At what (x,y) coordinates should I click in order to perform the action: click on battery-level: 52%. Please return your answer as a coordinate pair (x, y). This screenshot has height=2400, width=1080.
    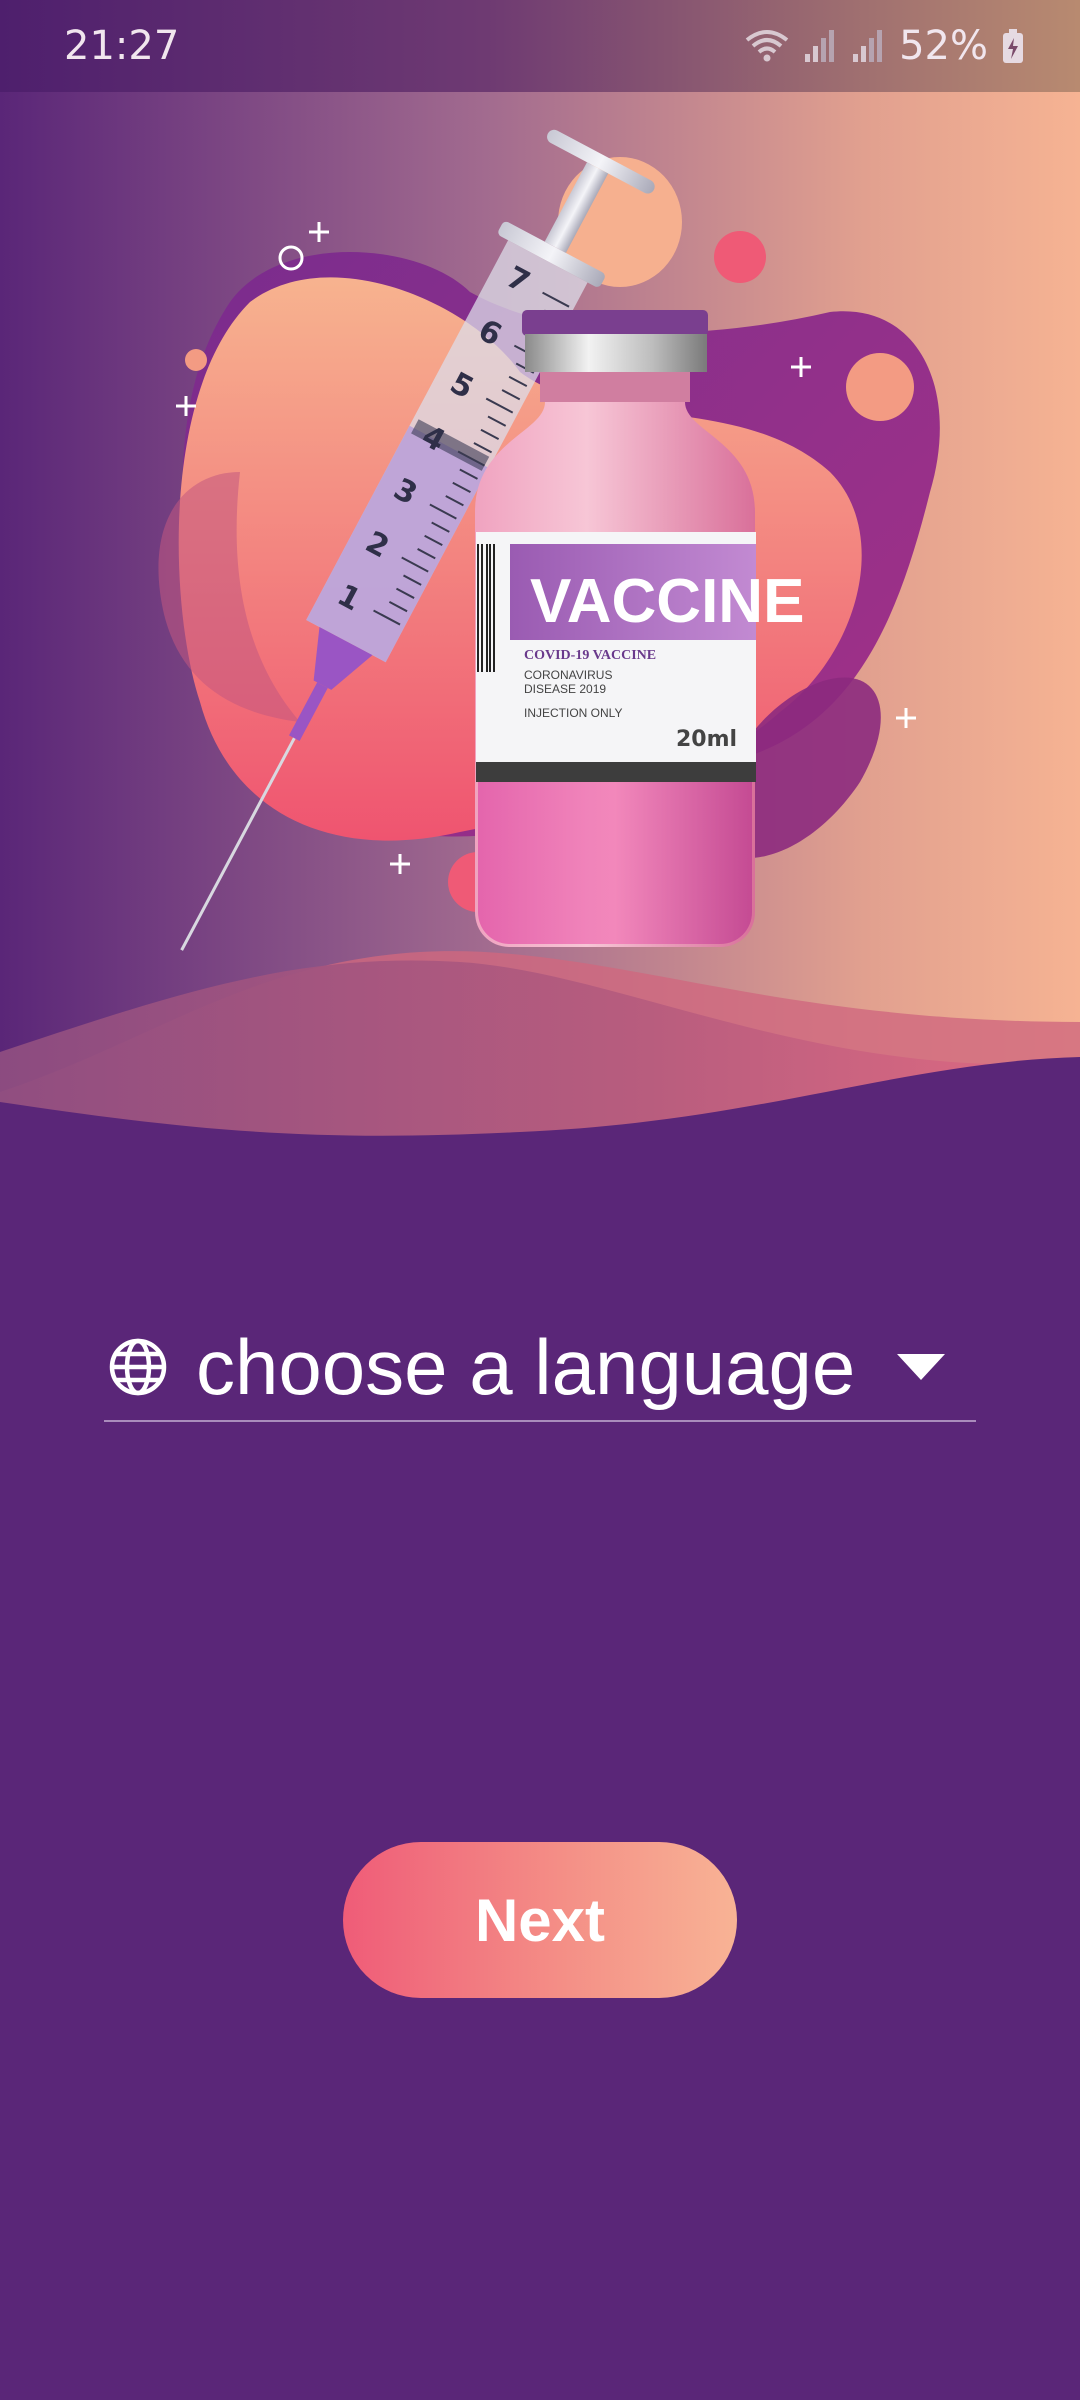
    Looking at the image, I should click on (943, 46).